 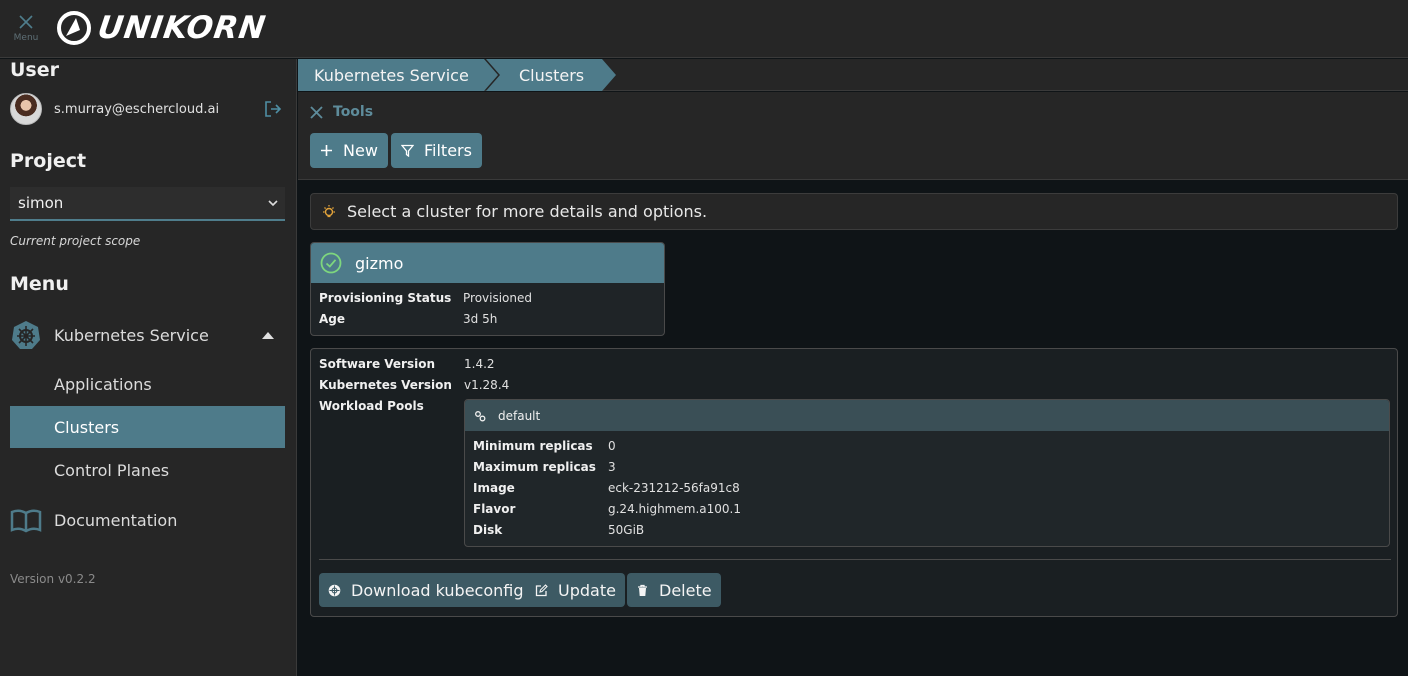 What do you see at coordinates (494, 509) in the screenshot?
I see `field-key: Flavor` at bounding box center [494, 509].